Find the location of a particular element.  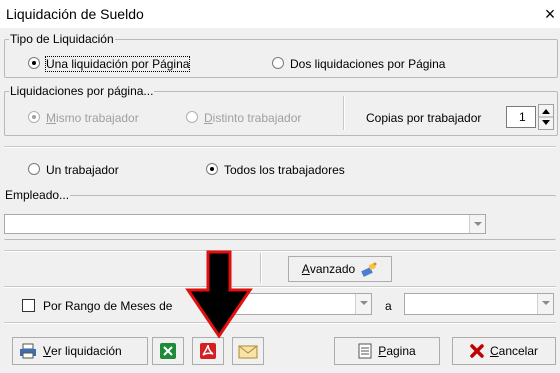

radio-dos-liquidaciones: Dos liquidaciones por Página is located at coordinates (358, 64).